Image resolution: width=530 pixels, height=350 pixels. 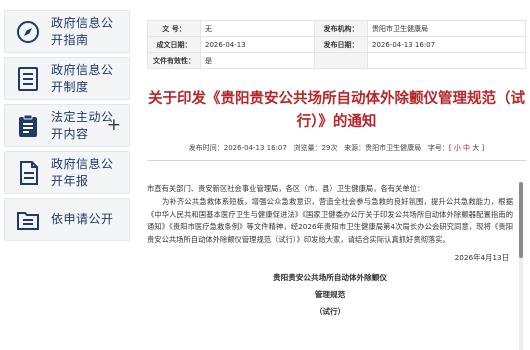 I want to click on created-date-label: 成文日期：, so click(x=174, y=44).